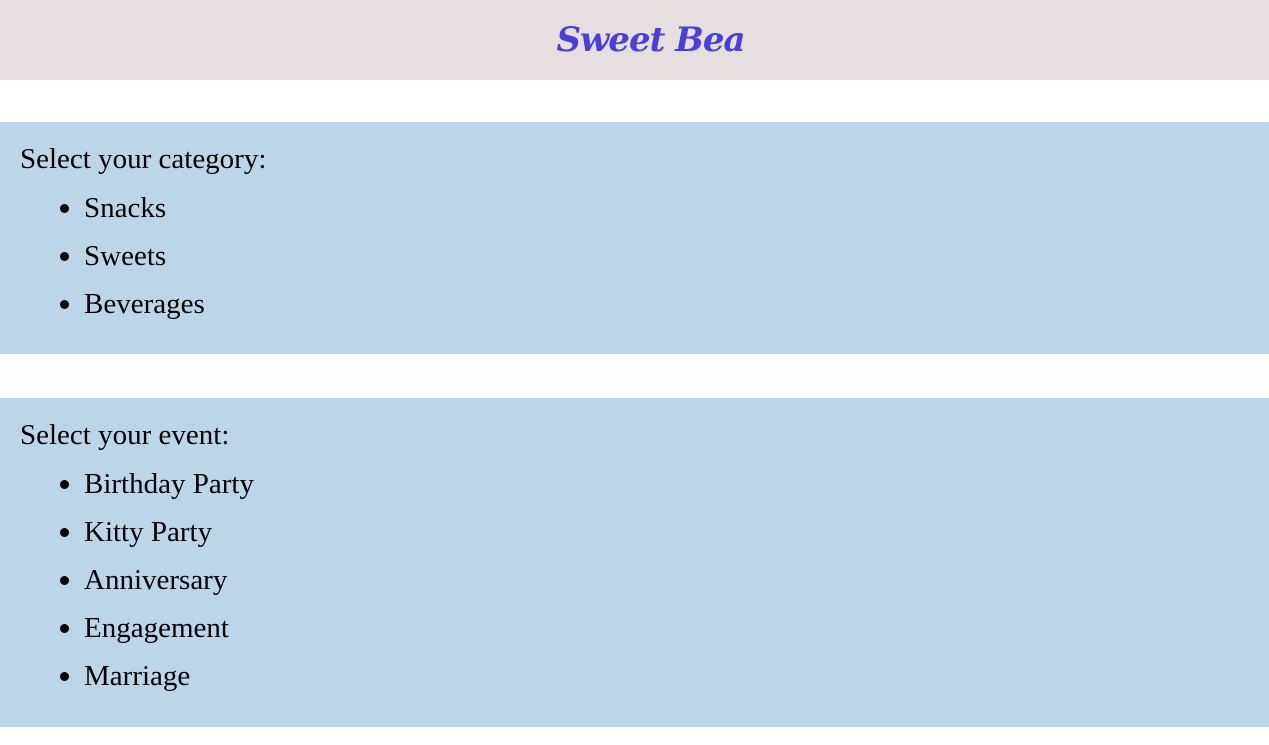 The height and width of the screenshot is (745, 1269). Describe the element at coordinates (148, 532) in the screenshot. I see `event-item-label: Kitty Party` at that location.